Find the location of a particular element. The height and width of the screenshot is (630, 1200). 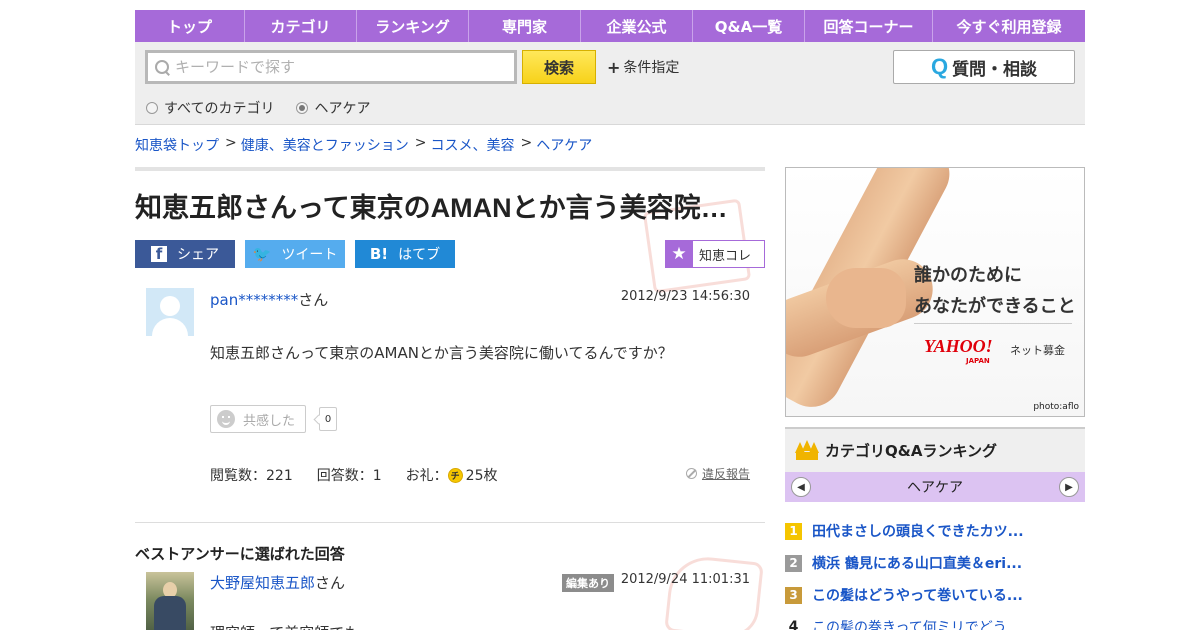

report-label: 違反報告 is located at coordinates (726, 474).